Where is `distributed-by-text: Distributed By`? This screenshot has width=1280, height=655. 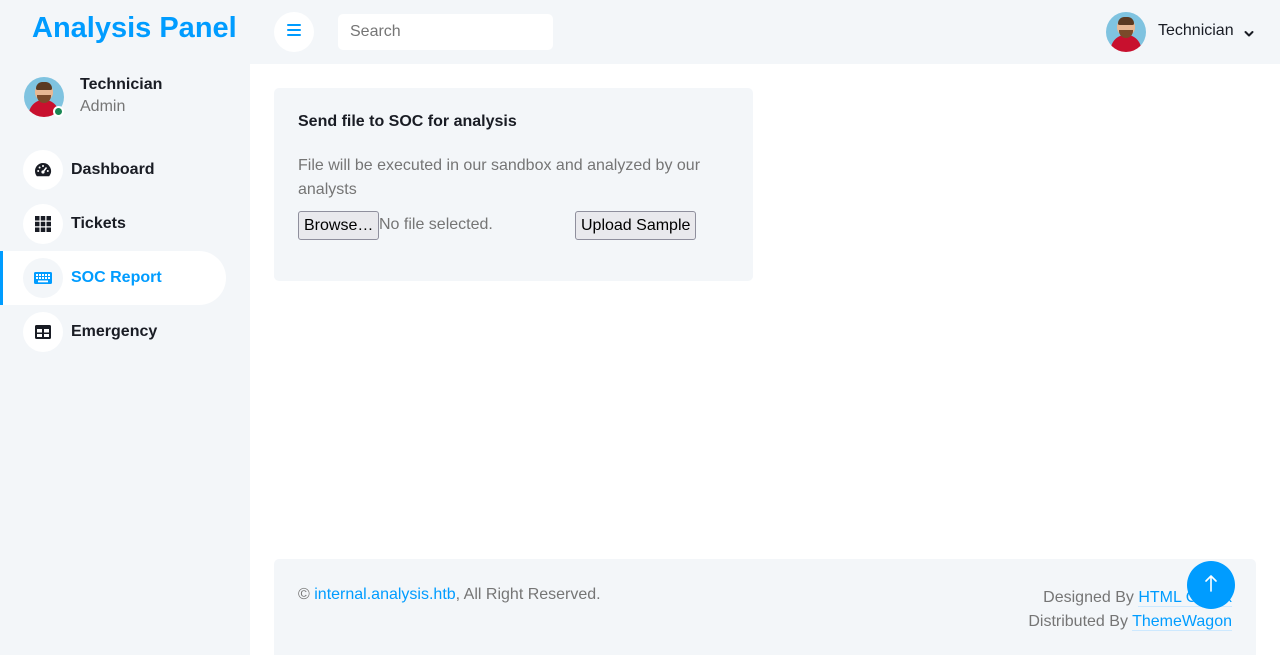
distributed-by-text: Distributed By is located at coordinates (1078, 621).